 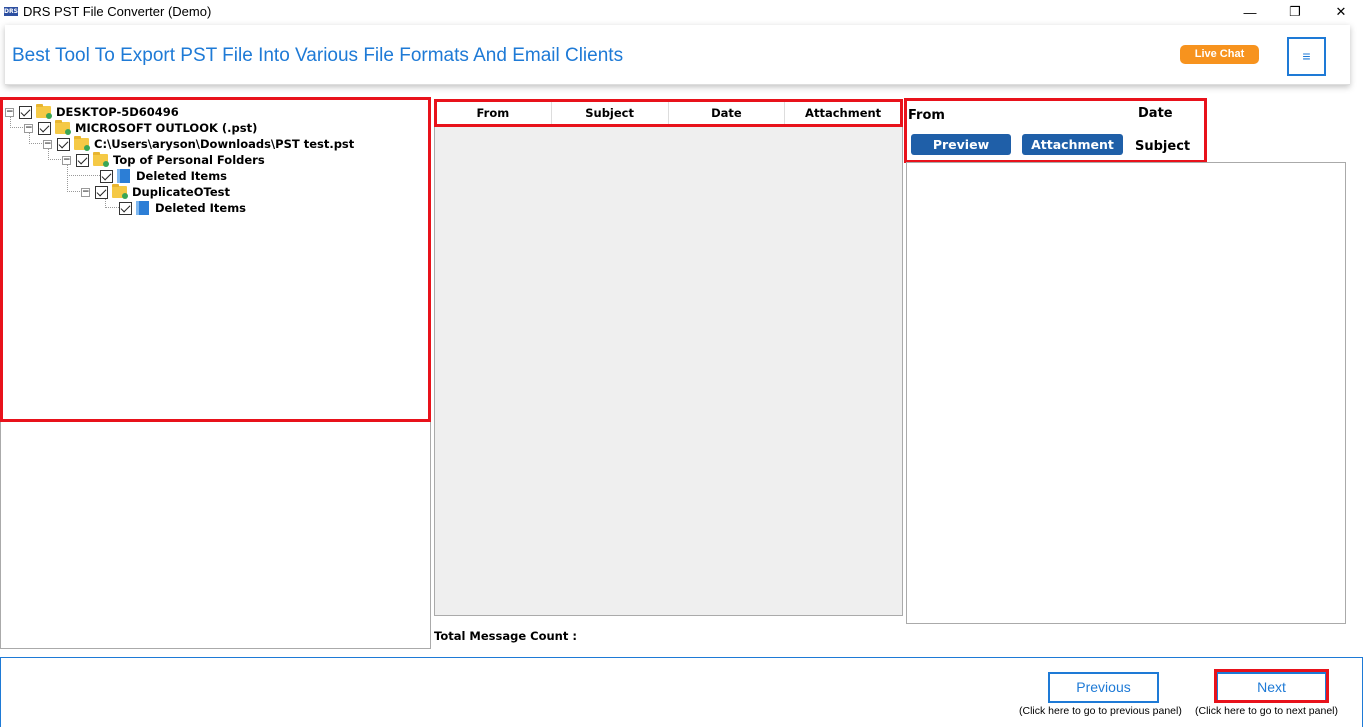 I want to click on preview-header: From Date Preview Attachment Subject, so click(x=1055, y=130).